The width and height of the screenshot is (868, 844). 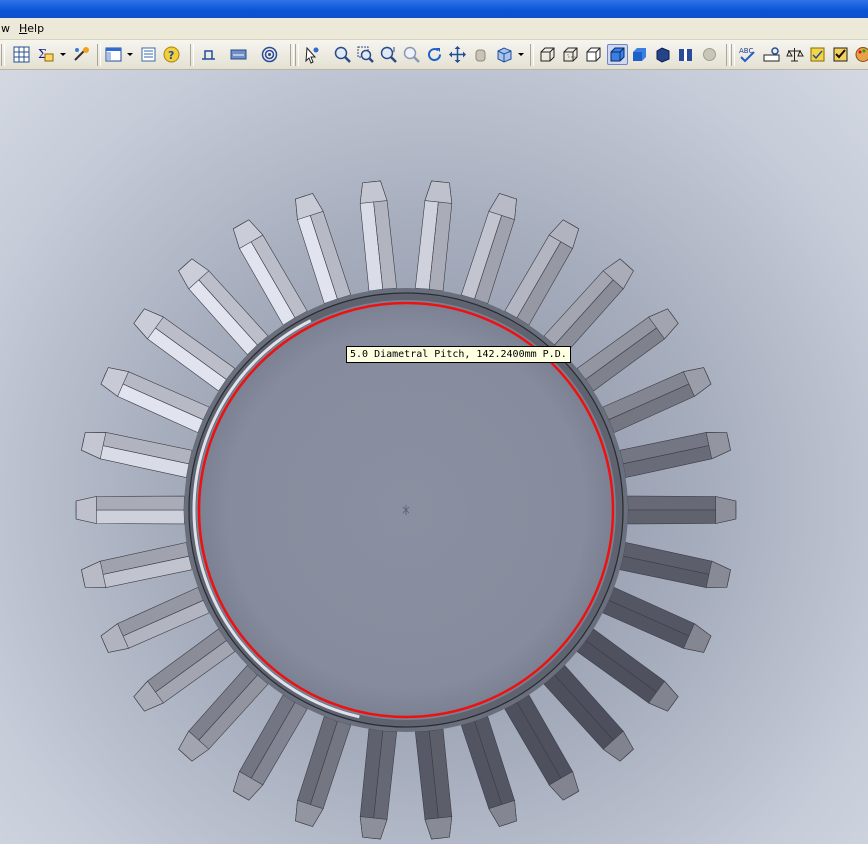 I want to click on zoom-area-icon, so click(x=365, y=54).